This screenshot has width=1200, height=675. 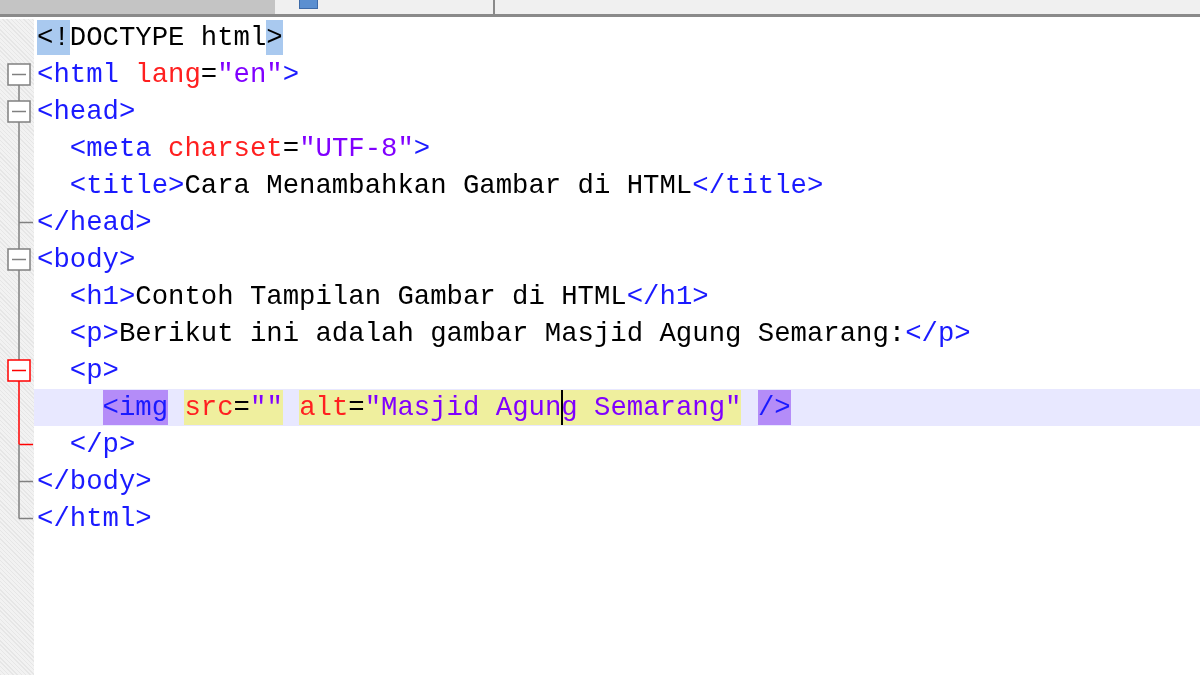 I want to click on code-line: <h1>Contoh Tampilan Gambar di HTML</h1>, so click(x=388, y=297).